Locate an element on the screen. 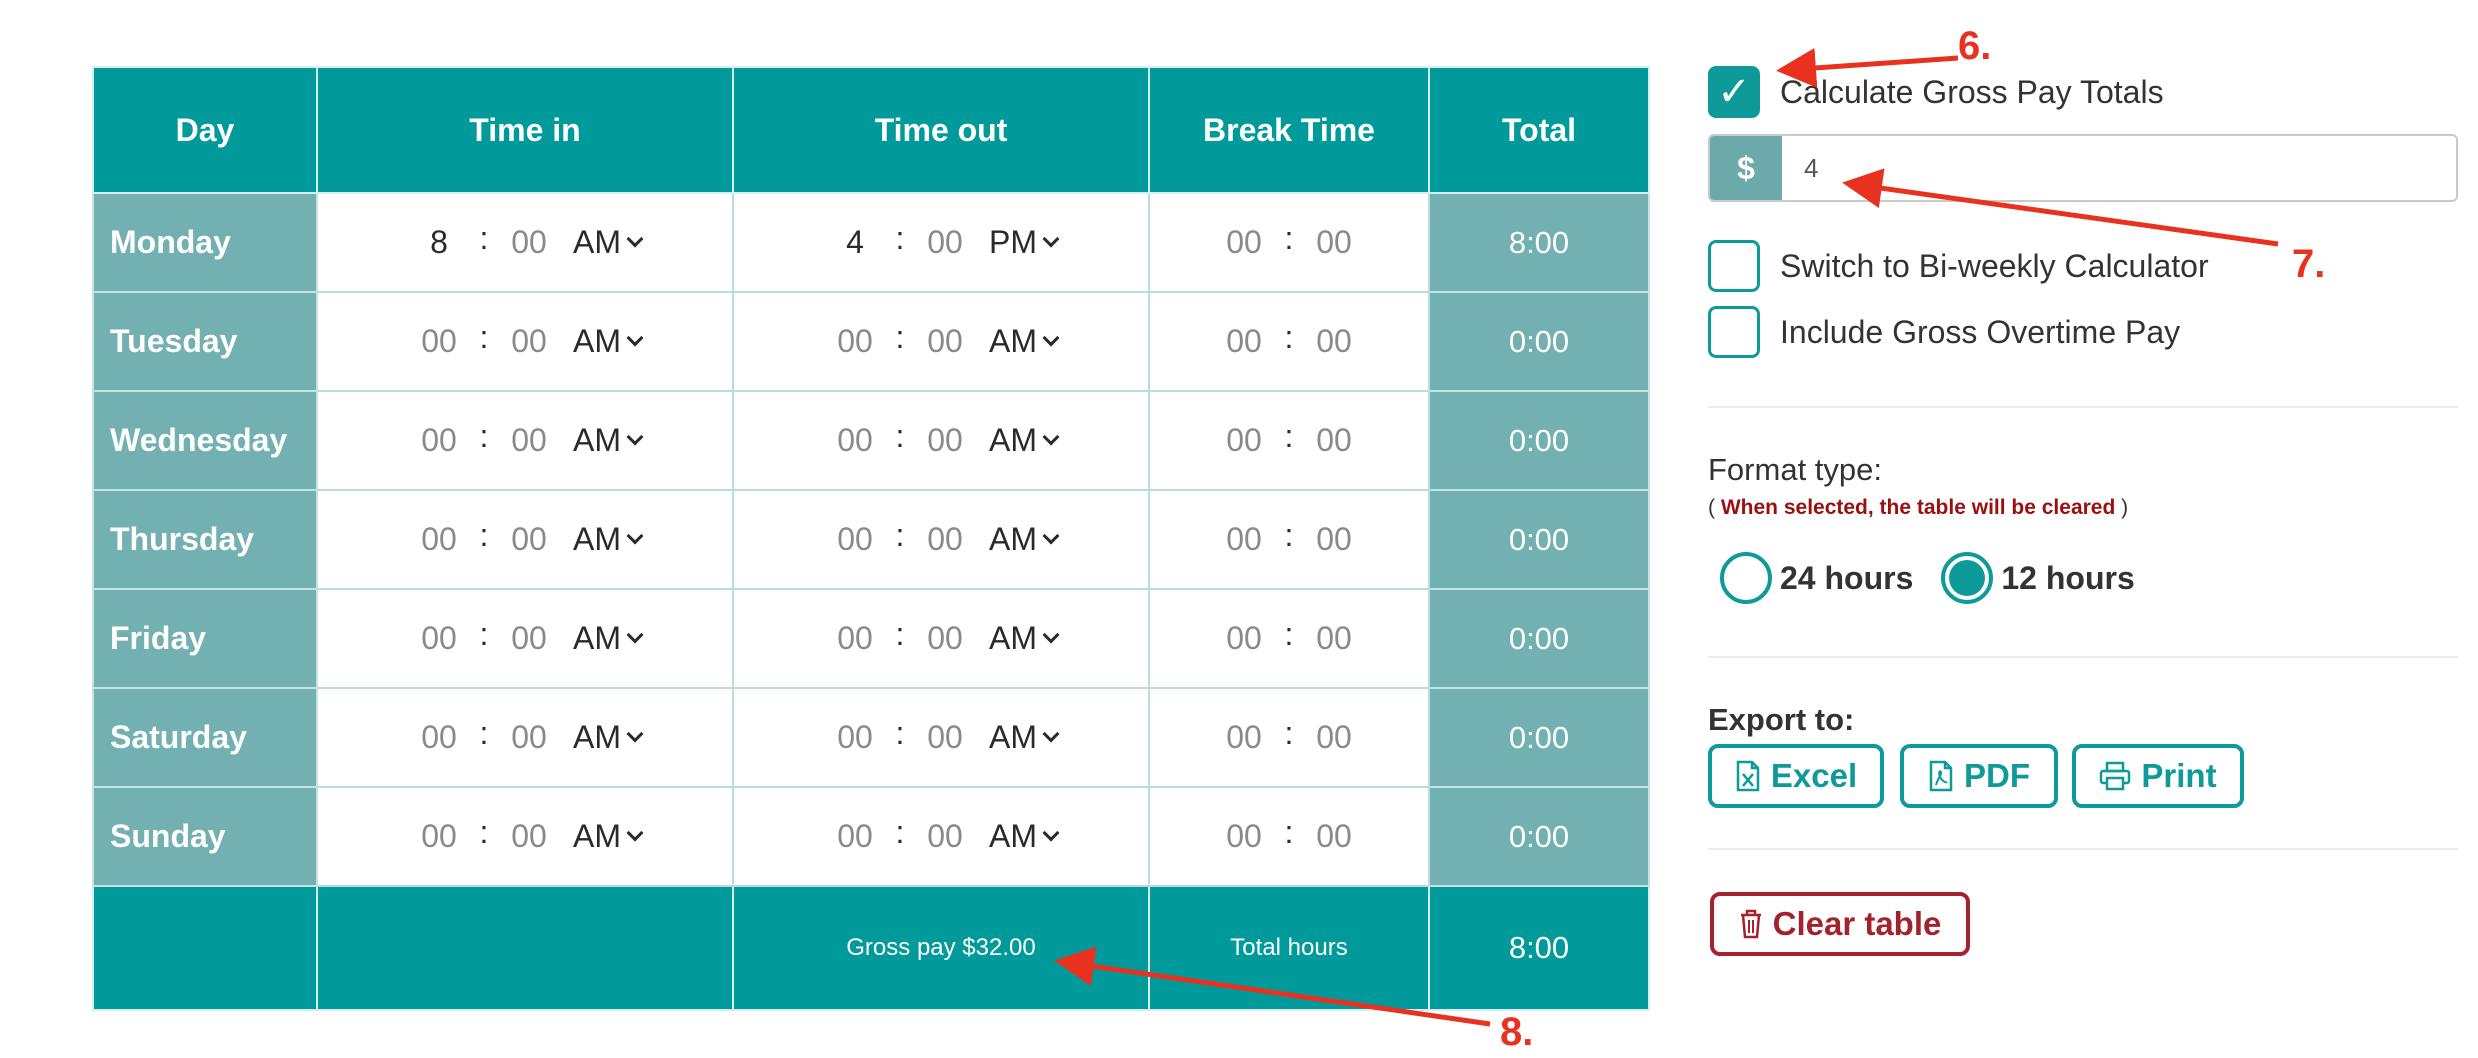 The image size is (2478, 1058). calculate-gross-pay-option: ✓ Calculate Gross Pay Totals is located at coordinates (1936, 92).